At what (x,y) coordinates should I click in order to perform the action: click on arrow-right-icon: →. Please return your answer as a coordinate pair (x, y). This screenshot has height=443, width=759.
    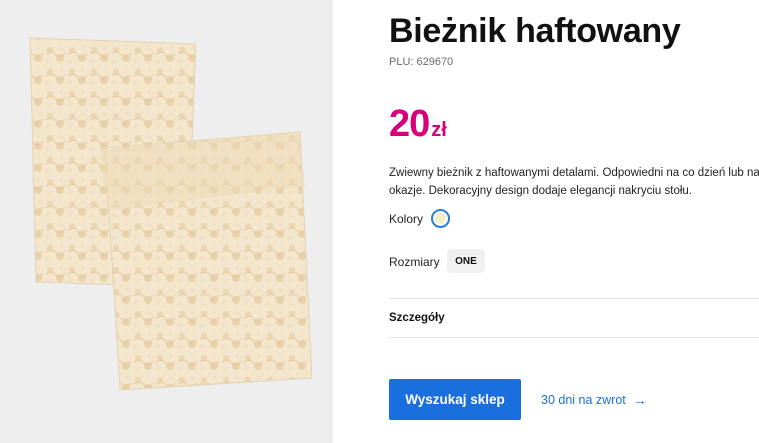
    Looking at the image, I should click on (639, 400).